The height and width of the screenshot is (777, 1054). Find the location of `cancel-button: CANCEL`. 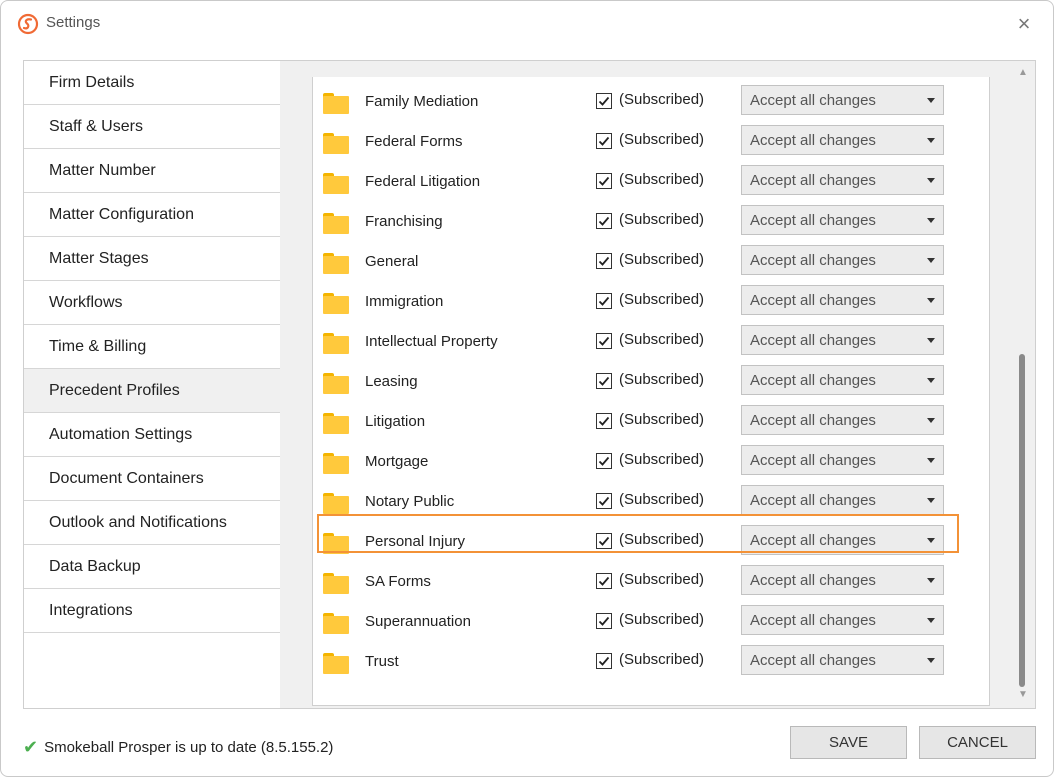

cancel-button: CANCEL is located at coordinates (977, 742).